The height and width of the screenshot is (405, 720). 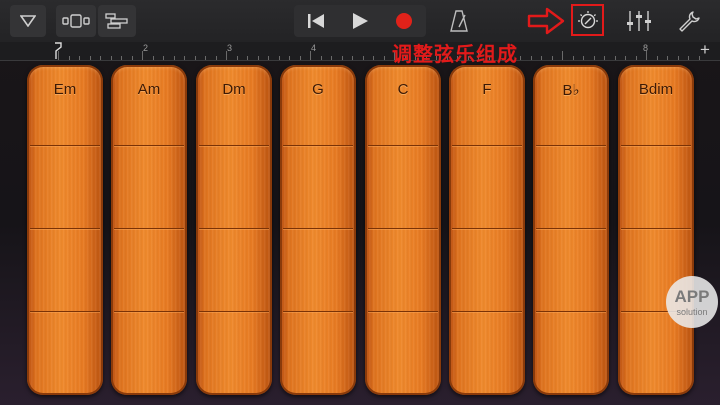 I want to click on tracks-view-button, so click(x=117, y=21).